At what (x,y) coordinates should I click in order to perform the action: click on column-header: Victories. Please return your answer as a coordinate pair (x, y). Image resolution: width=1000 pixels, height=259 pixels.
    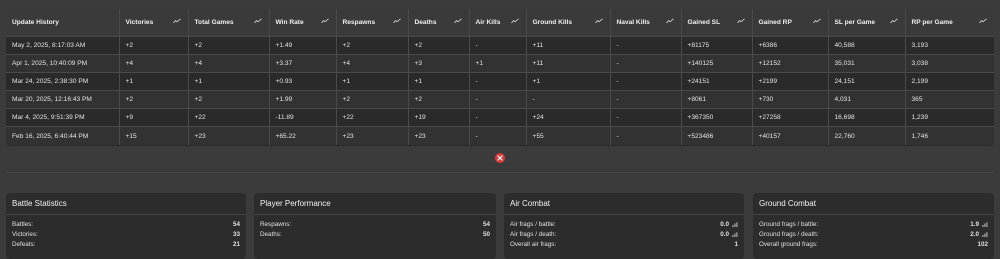
    Looking at the image, I should click on (154, 23).